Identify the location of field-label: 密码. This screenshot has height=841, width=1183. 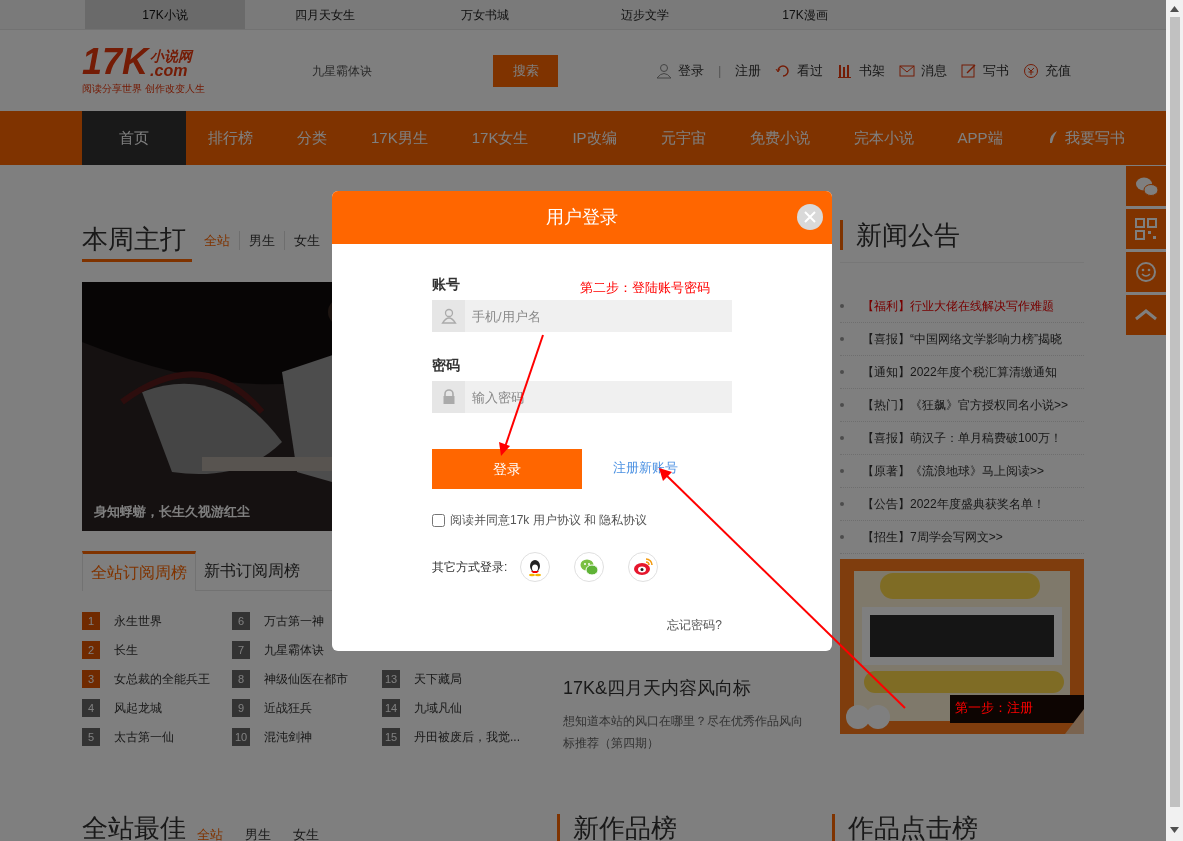
(446, 365).